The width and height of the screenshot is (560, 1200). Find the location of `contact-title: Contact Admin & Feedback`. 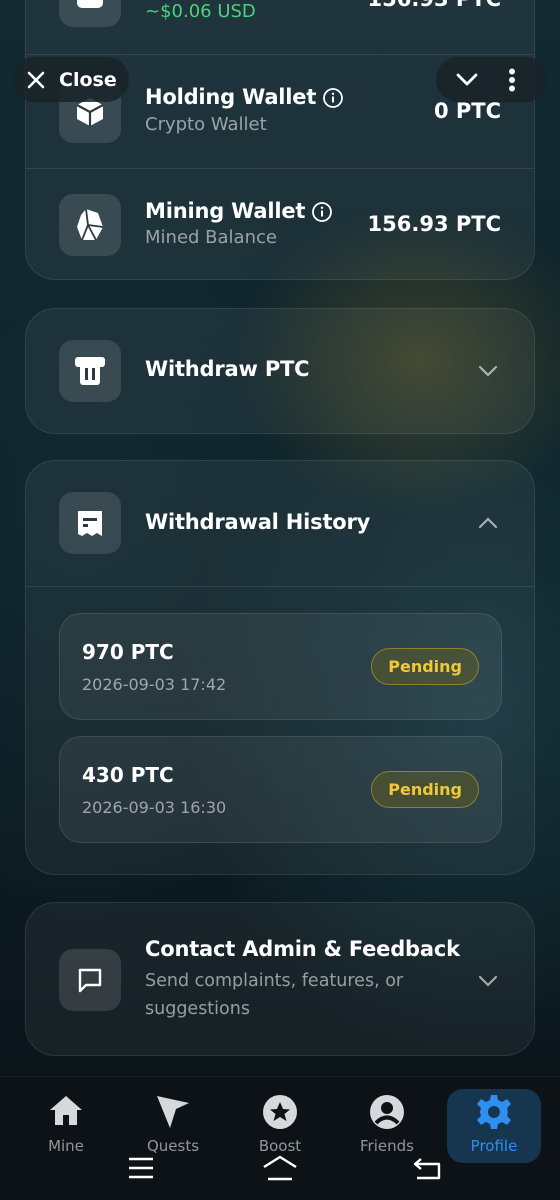

contact-title: Contact Admin & Feedback is located at coordinates (302, 949).